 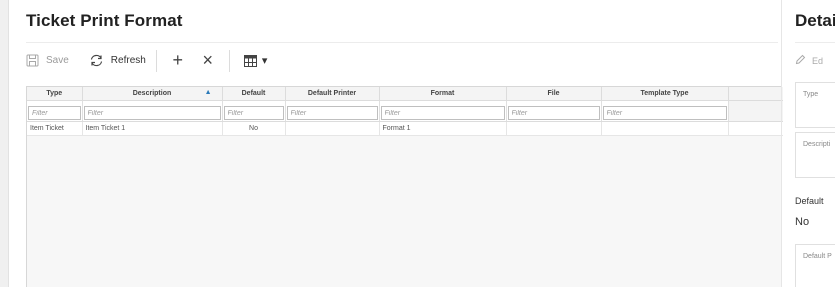 What do you see at coordinates (128, 60) in the screenshot?
I see `refresh-label: Refresh` at bounding box center [128, 60].